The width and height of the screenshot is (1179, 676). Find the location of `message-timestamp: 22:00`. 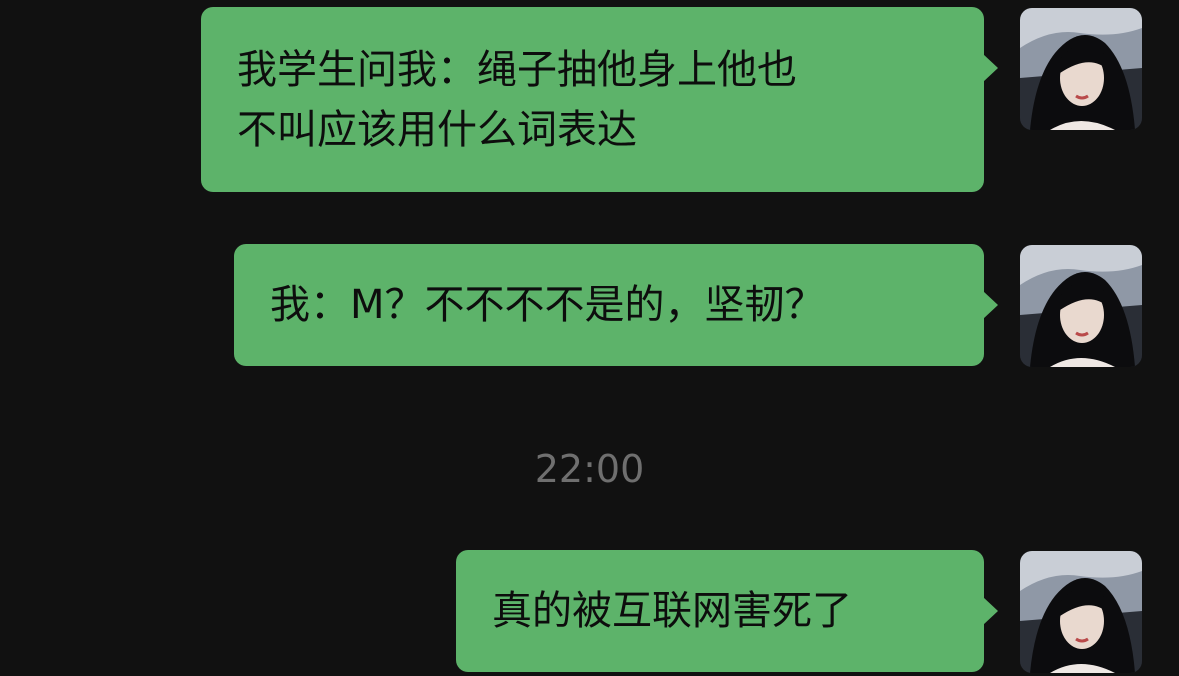

message-timestamp: 22:00 is located at coordinates (589, 469).